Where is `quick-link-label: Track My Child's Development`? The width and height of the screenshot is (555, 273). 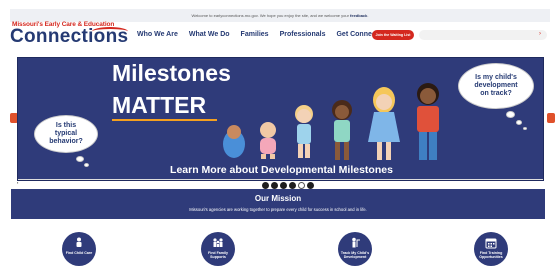 quick-link-label: Track My Child's Development is located at coordinates (355, 255).